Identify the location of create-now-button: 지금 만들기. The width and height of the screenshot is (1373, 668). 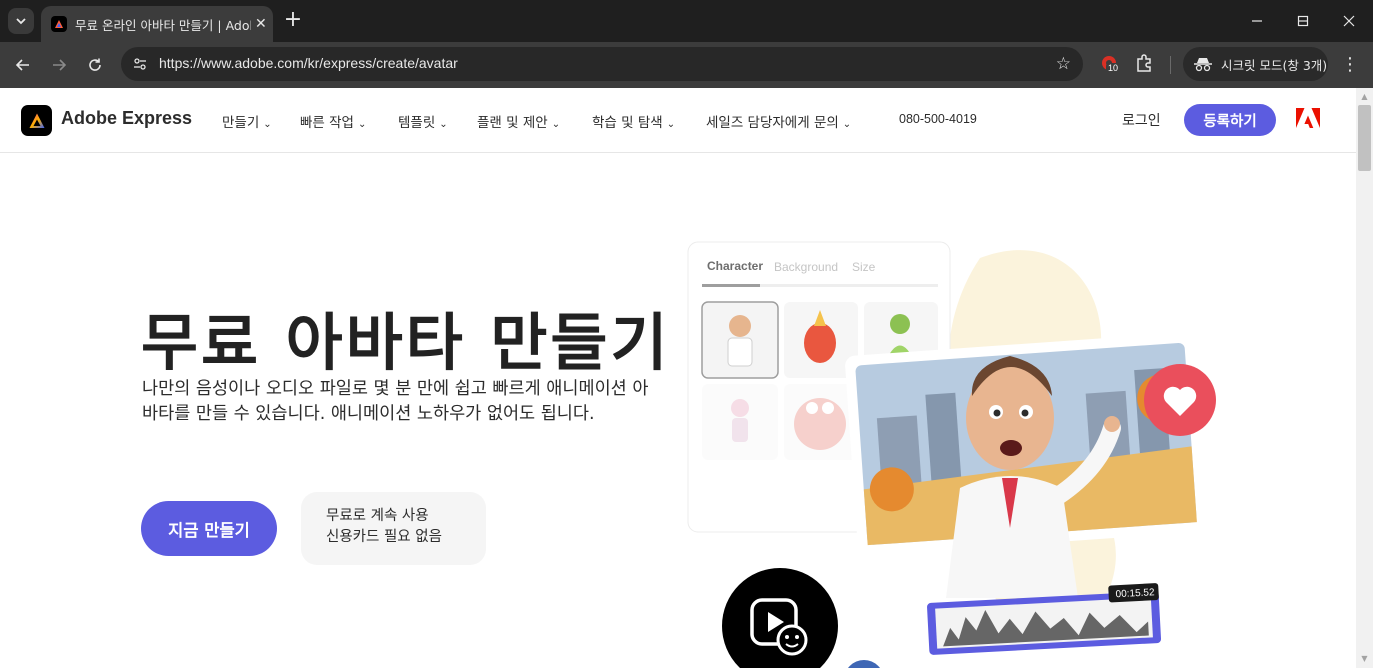
(209, 528).